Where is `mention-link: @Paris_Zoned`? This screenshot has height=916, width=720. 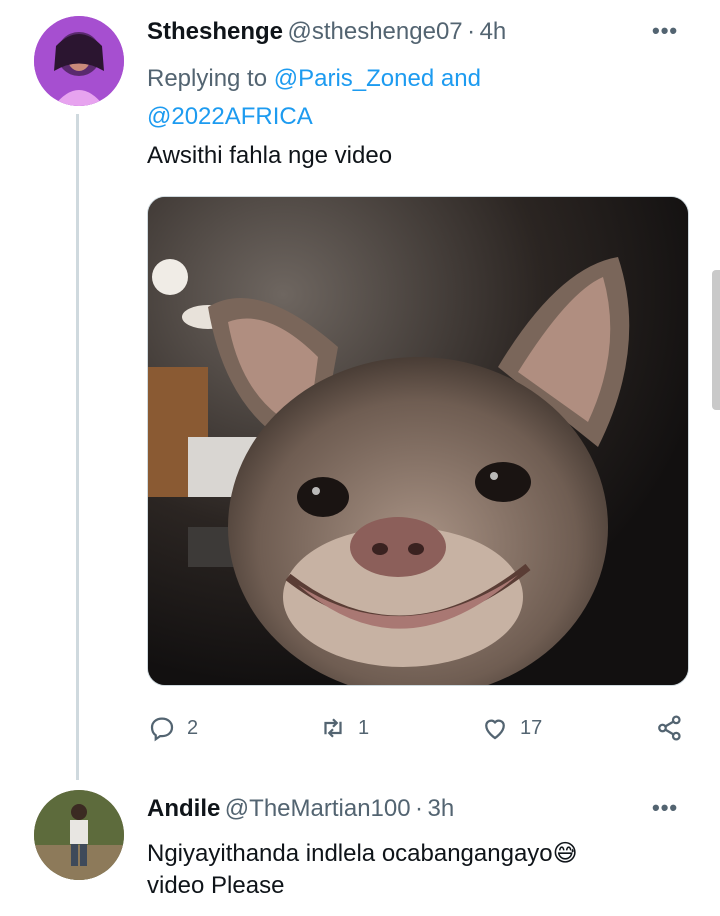
mention-link: @Paris_Zoned is located at coordinates (354, 78).